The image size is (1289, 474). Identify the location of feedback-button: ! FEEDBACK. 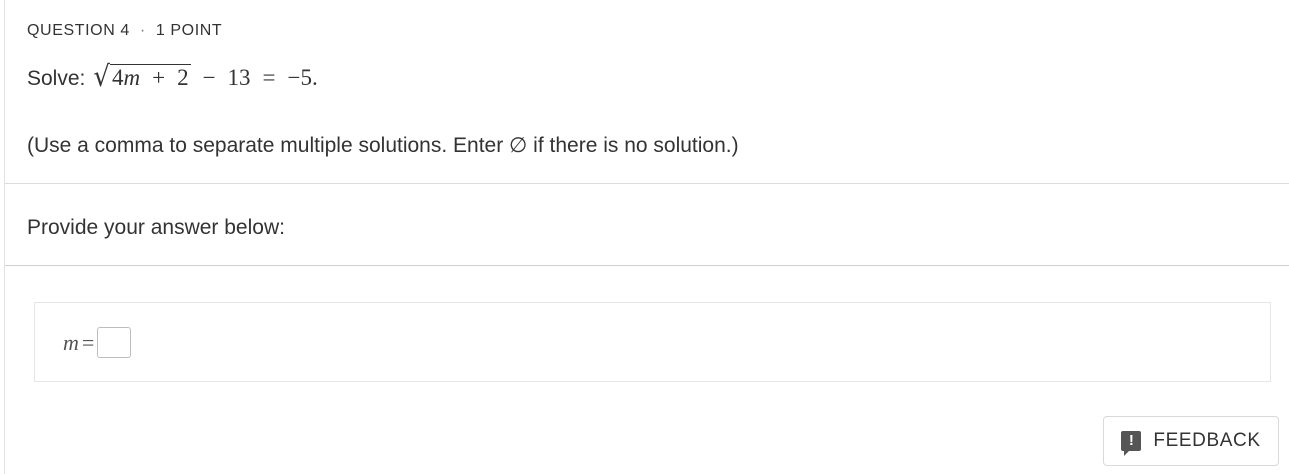
(1191, 441).